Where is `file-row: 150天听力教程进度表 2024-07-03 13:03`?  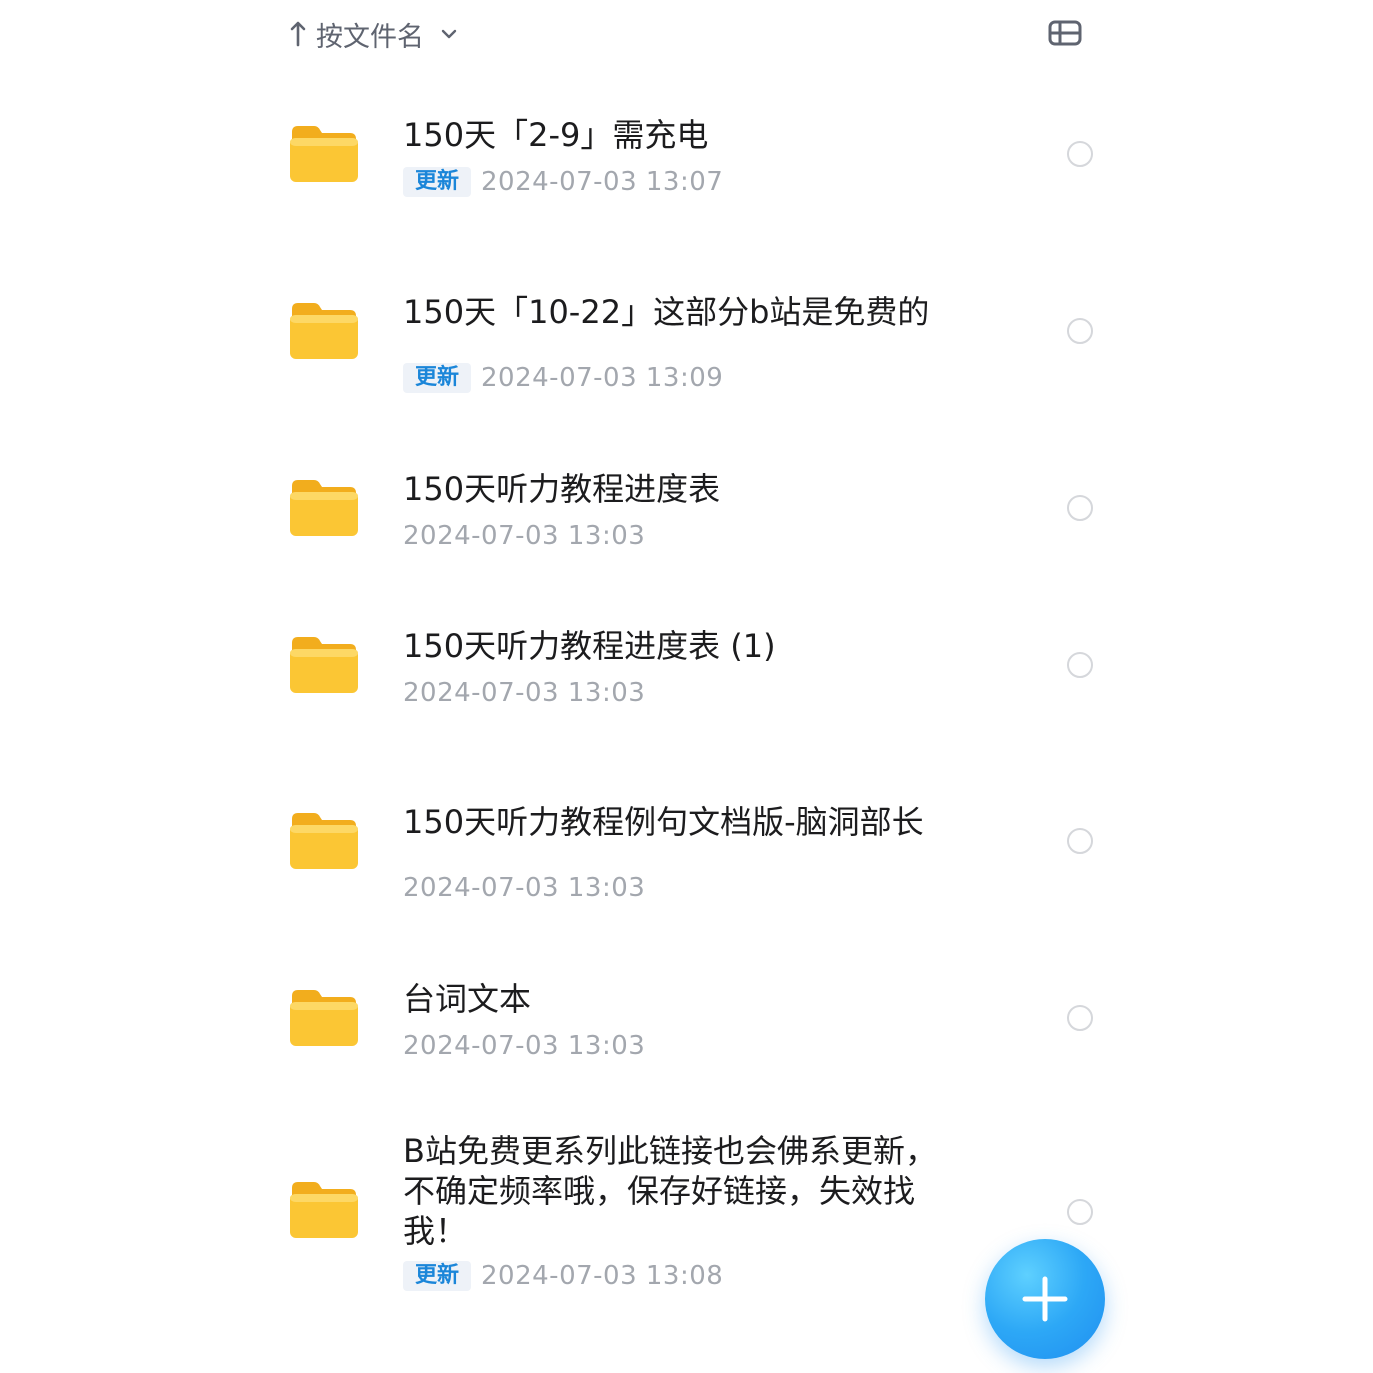 file-row: 150天听力教程进度表 2024-07-03 13:03 is located at coordinates (695, 514).